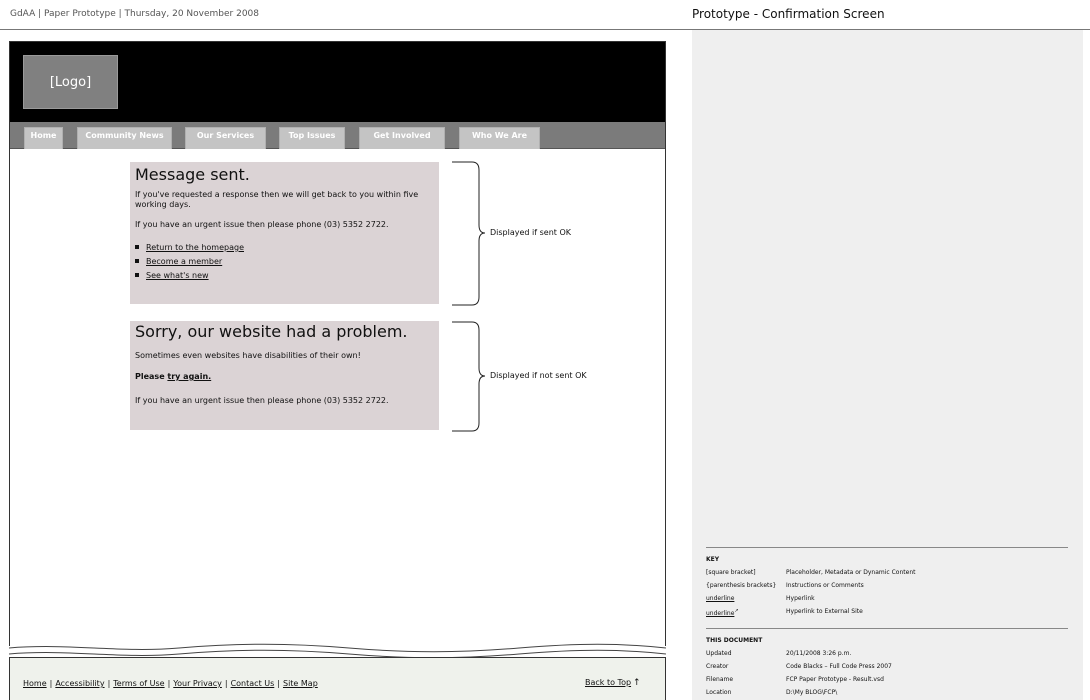  What do you see at coordinates (284, 248) in the screenshot?
I see `list-item: Return to the homepage` at bounding box center [284, 248].